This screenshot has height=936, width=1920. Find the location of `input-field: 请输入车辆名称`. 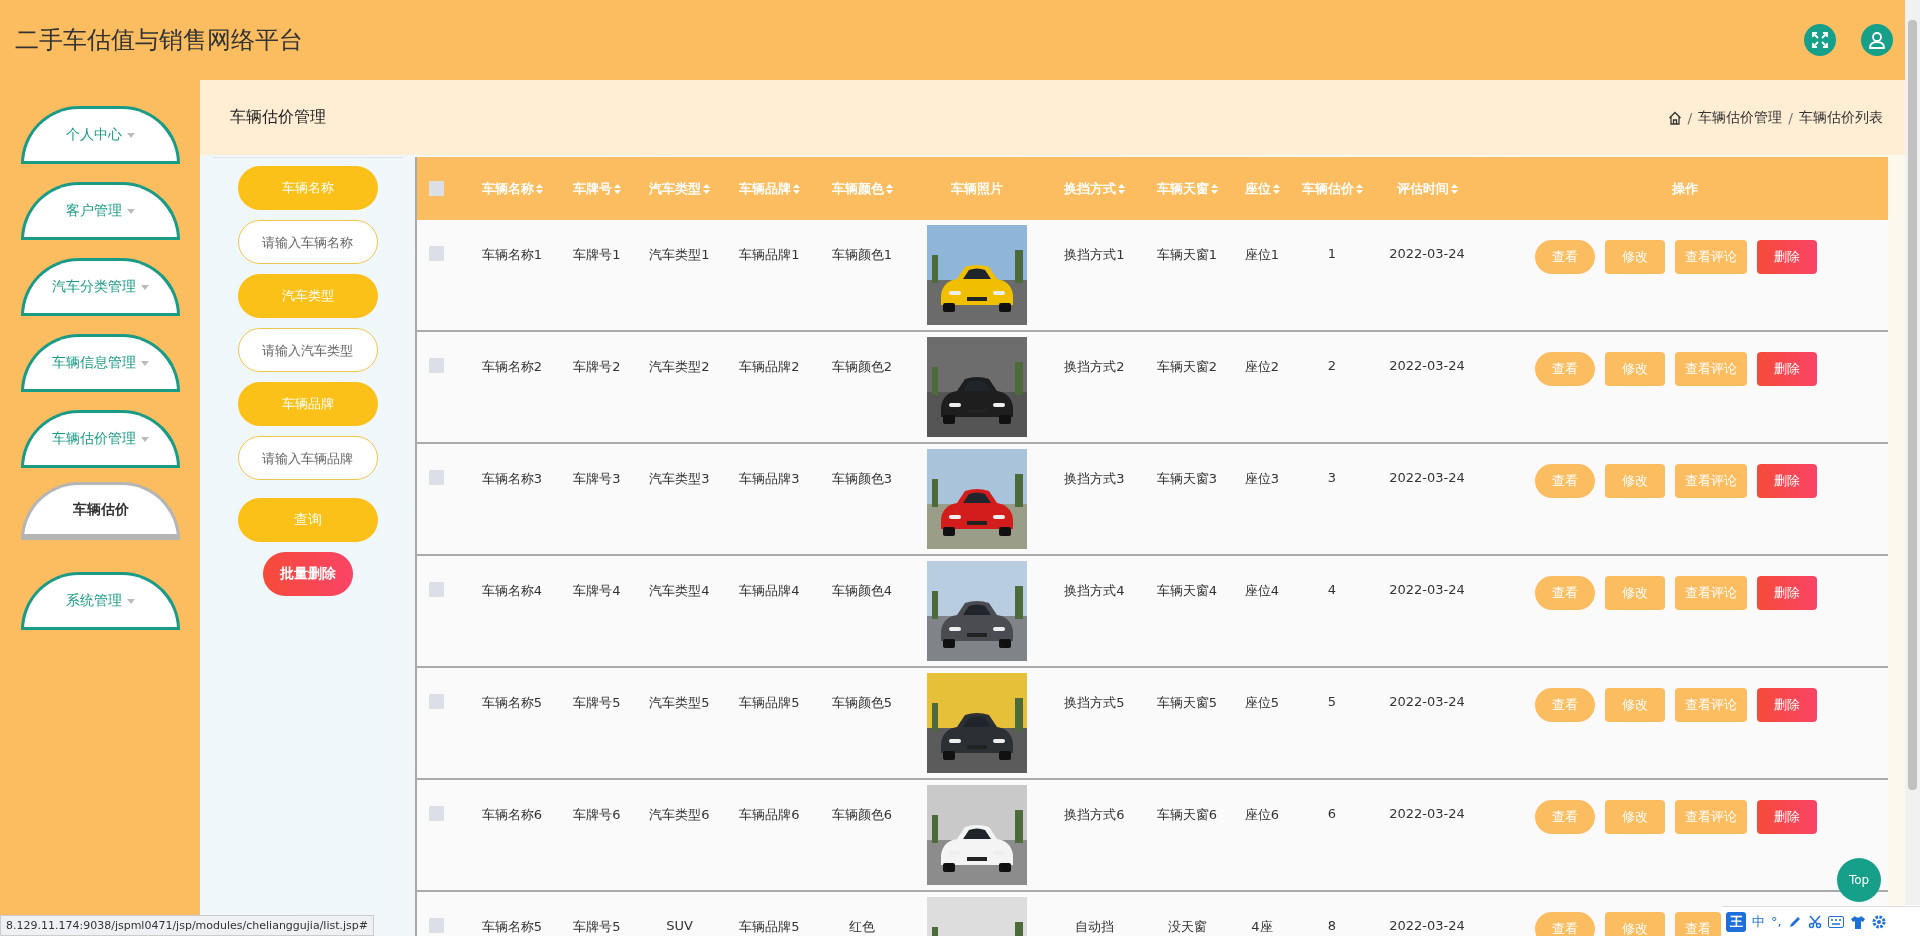

input-field: 请输入车辆名称 is located at coordinates (307, 242).